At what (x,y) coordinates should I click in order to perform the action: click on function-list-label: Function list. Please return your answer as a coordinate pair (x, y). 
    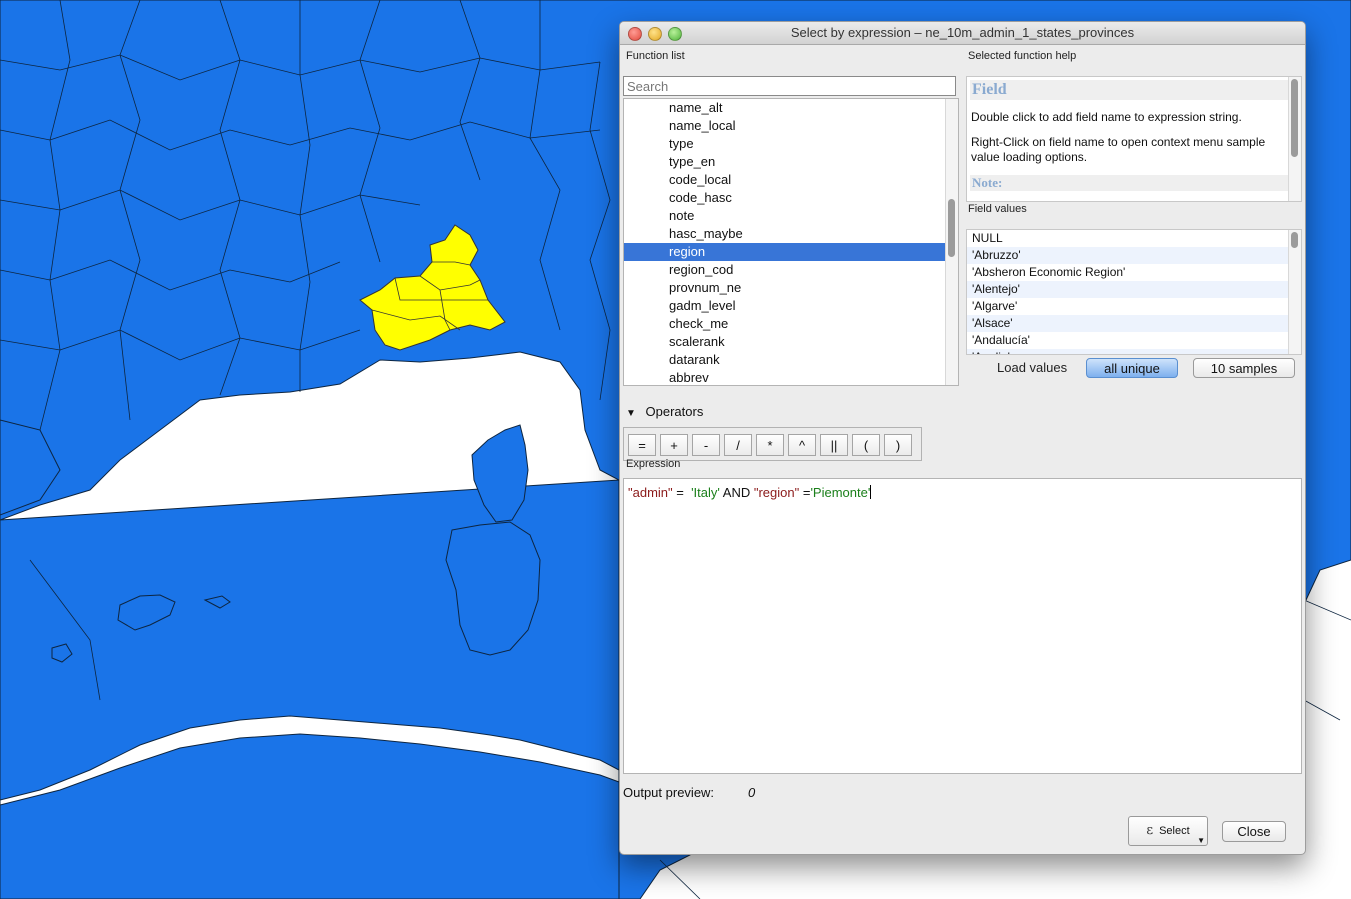
    Looking at the image, I should click on (655, 56).